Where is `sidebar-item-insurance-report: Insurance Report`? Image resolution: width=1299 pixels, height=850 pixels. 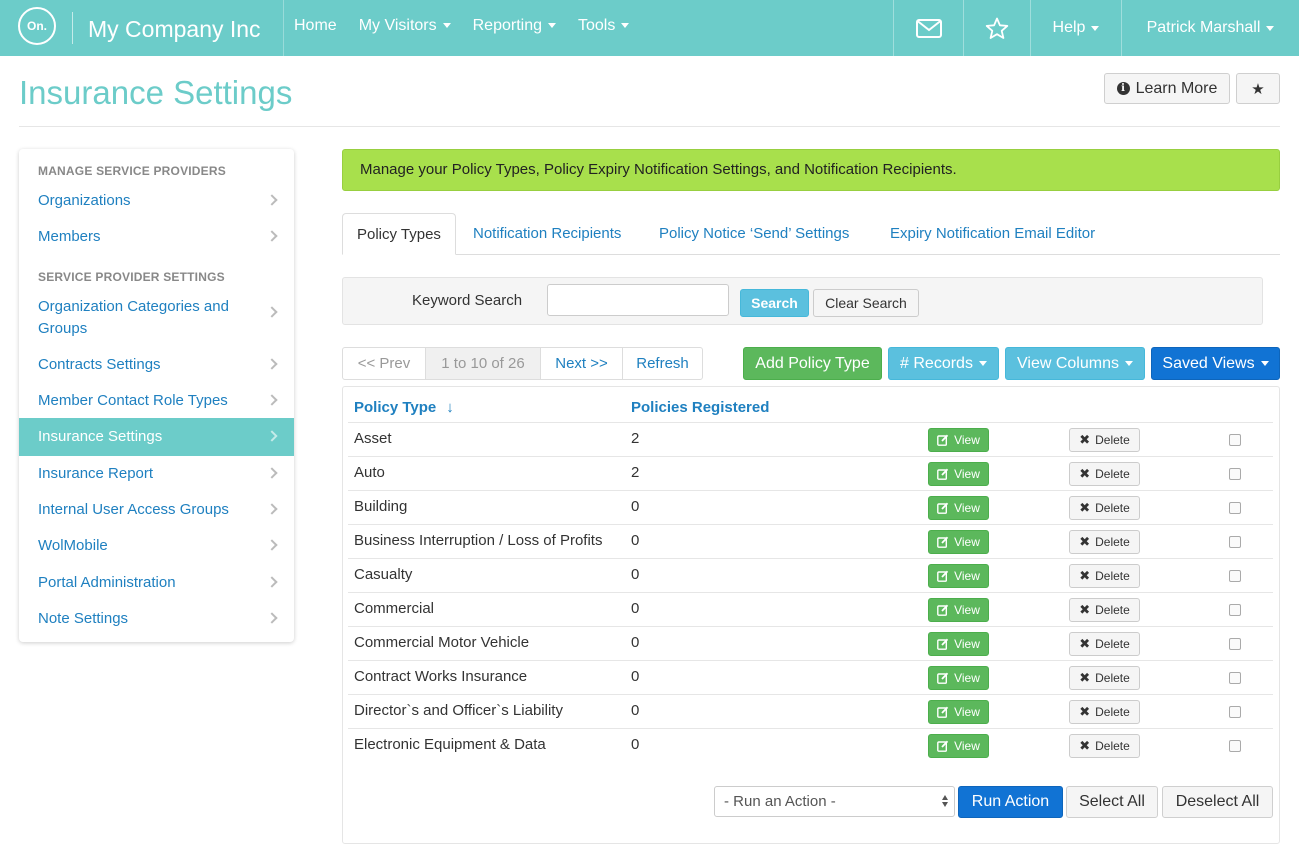 sidebar-item-insurance-report: Insurance Report is located at coordinates (156, 474).